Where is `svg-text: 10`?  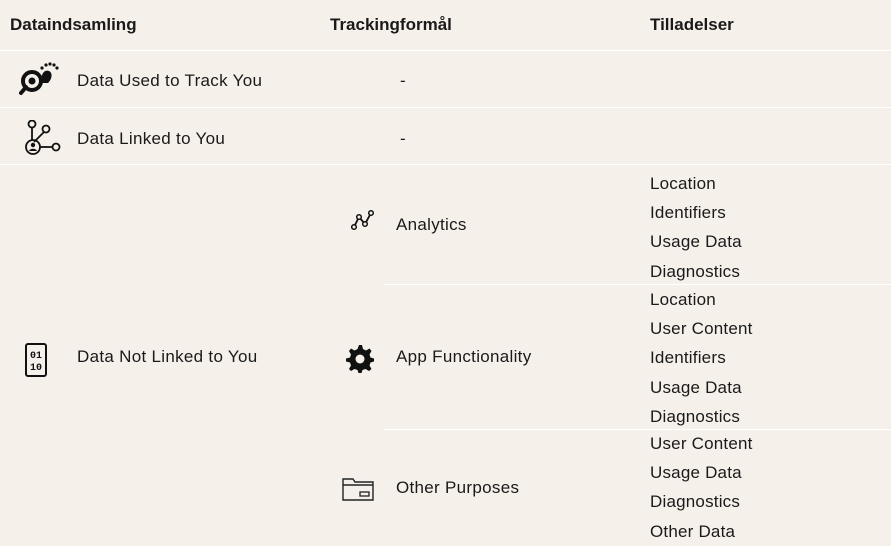 svg-text: 10 is located at coordinates (36, 368).